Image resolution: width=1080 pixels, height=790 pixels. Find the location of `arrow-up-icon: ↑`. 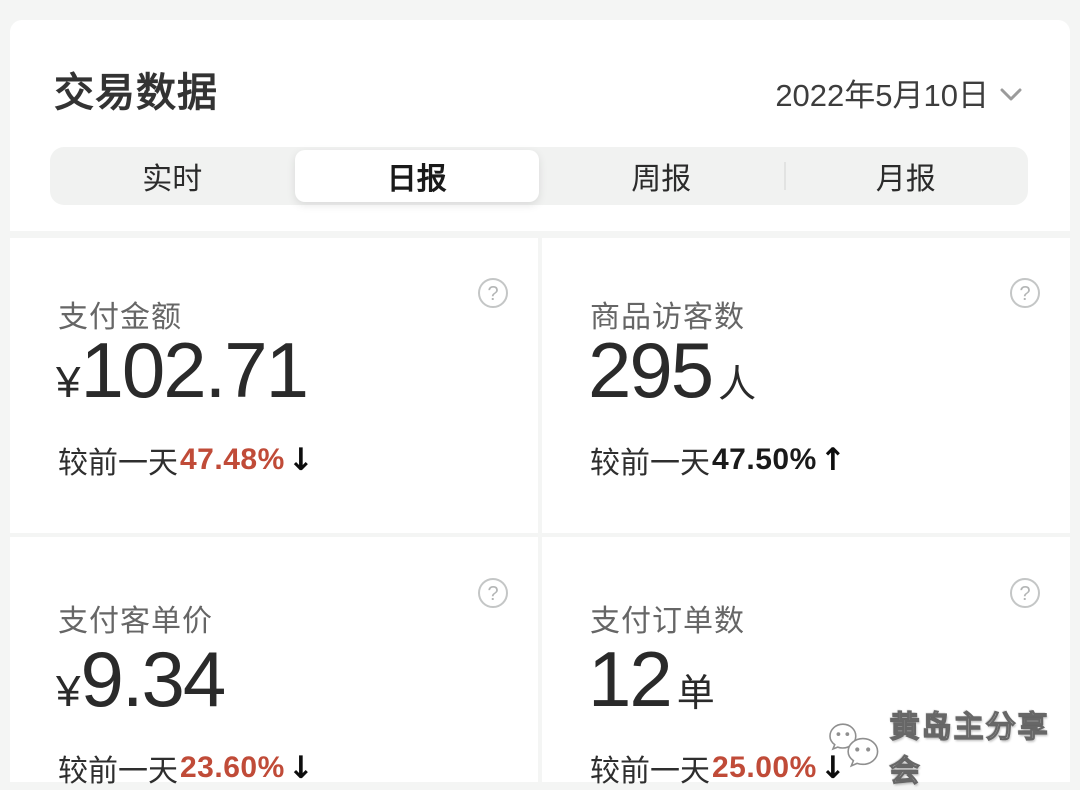

arrow-up-icon: ↑ is located at coordinates (832, 460).